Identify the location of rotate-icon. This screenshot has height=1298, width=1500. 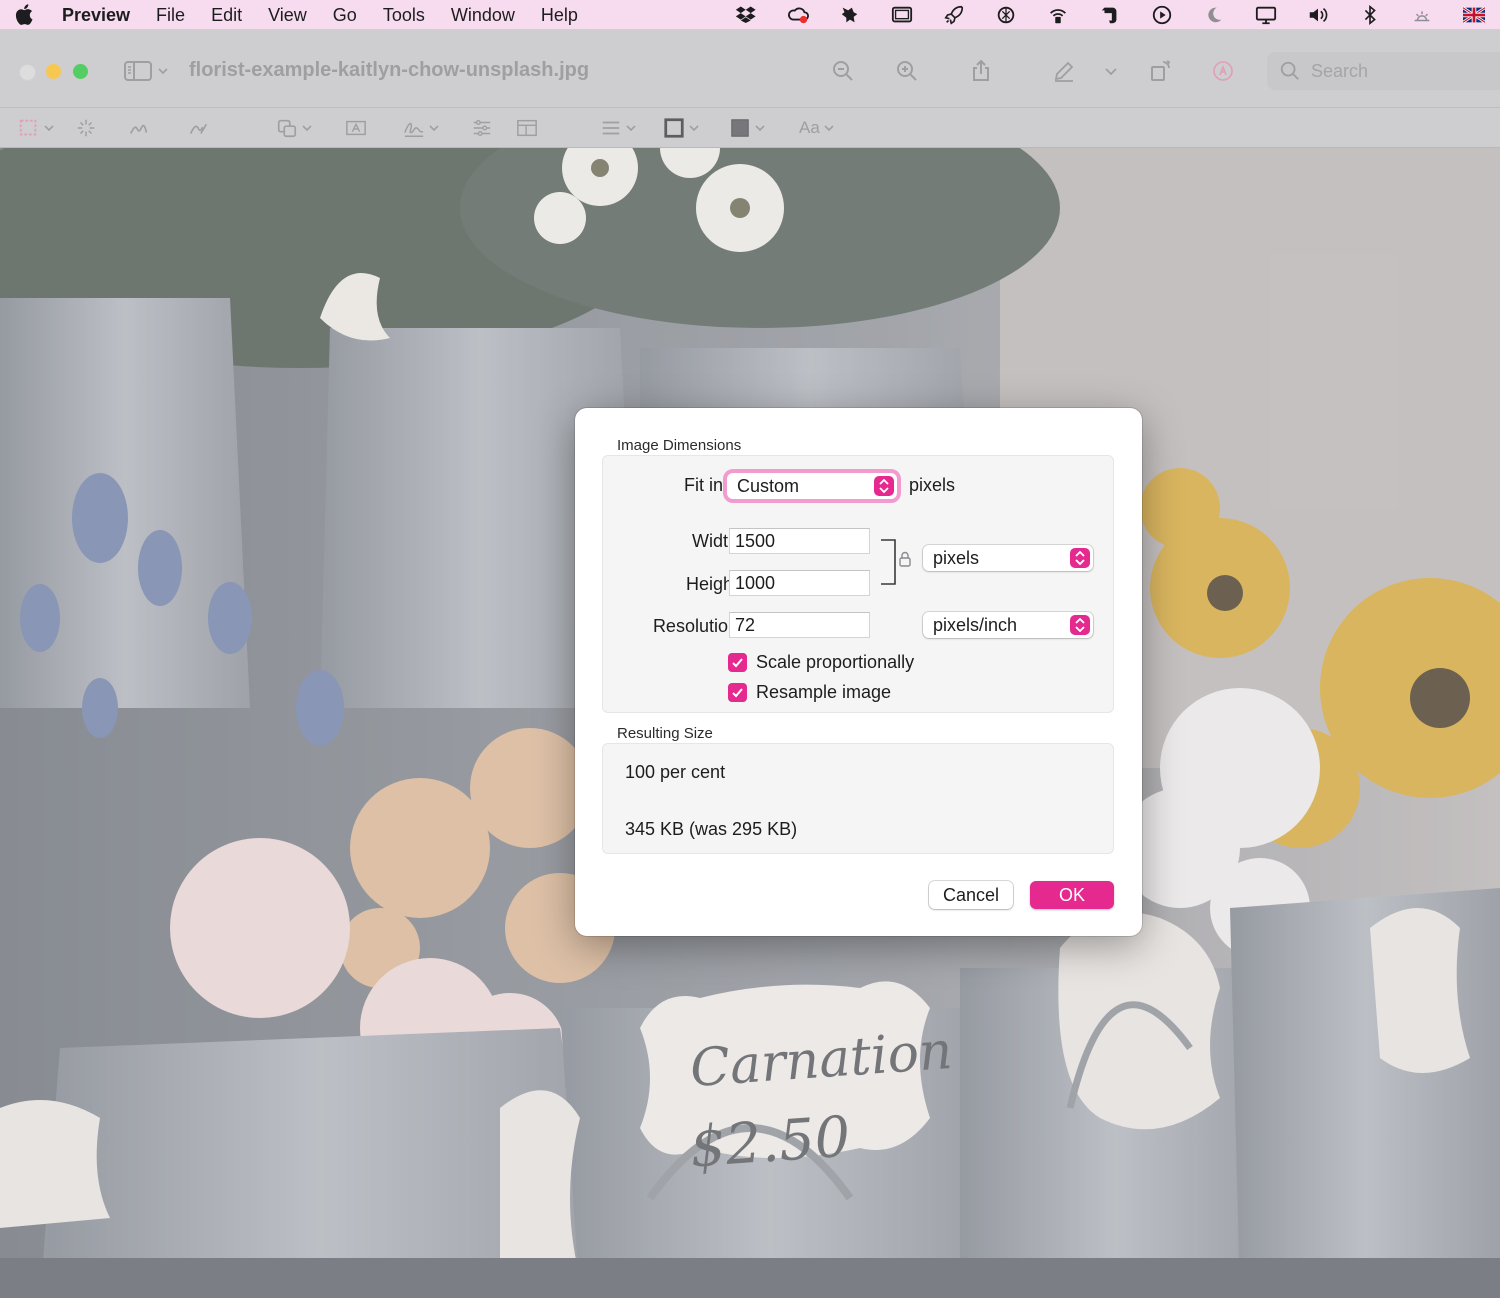
(1161, 70).